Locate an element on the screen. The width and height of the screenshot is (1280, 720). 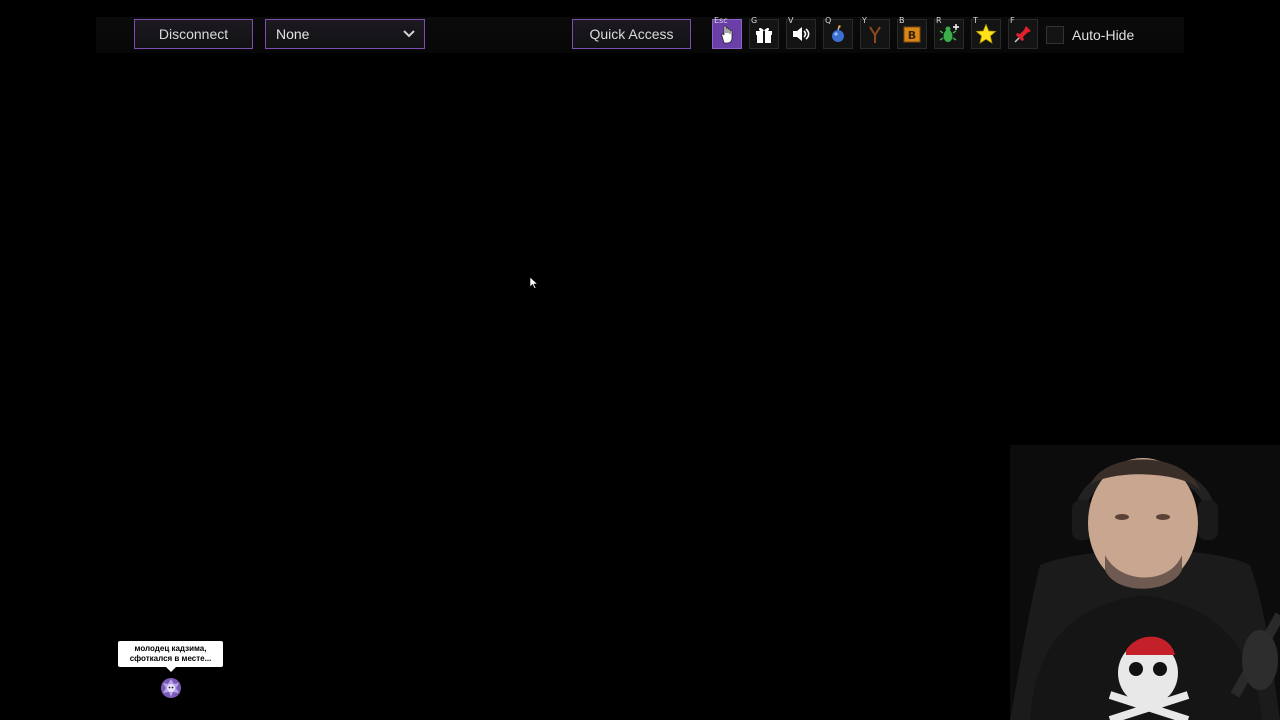
tool-gift-button: G is located at coordinates (764, 32).